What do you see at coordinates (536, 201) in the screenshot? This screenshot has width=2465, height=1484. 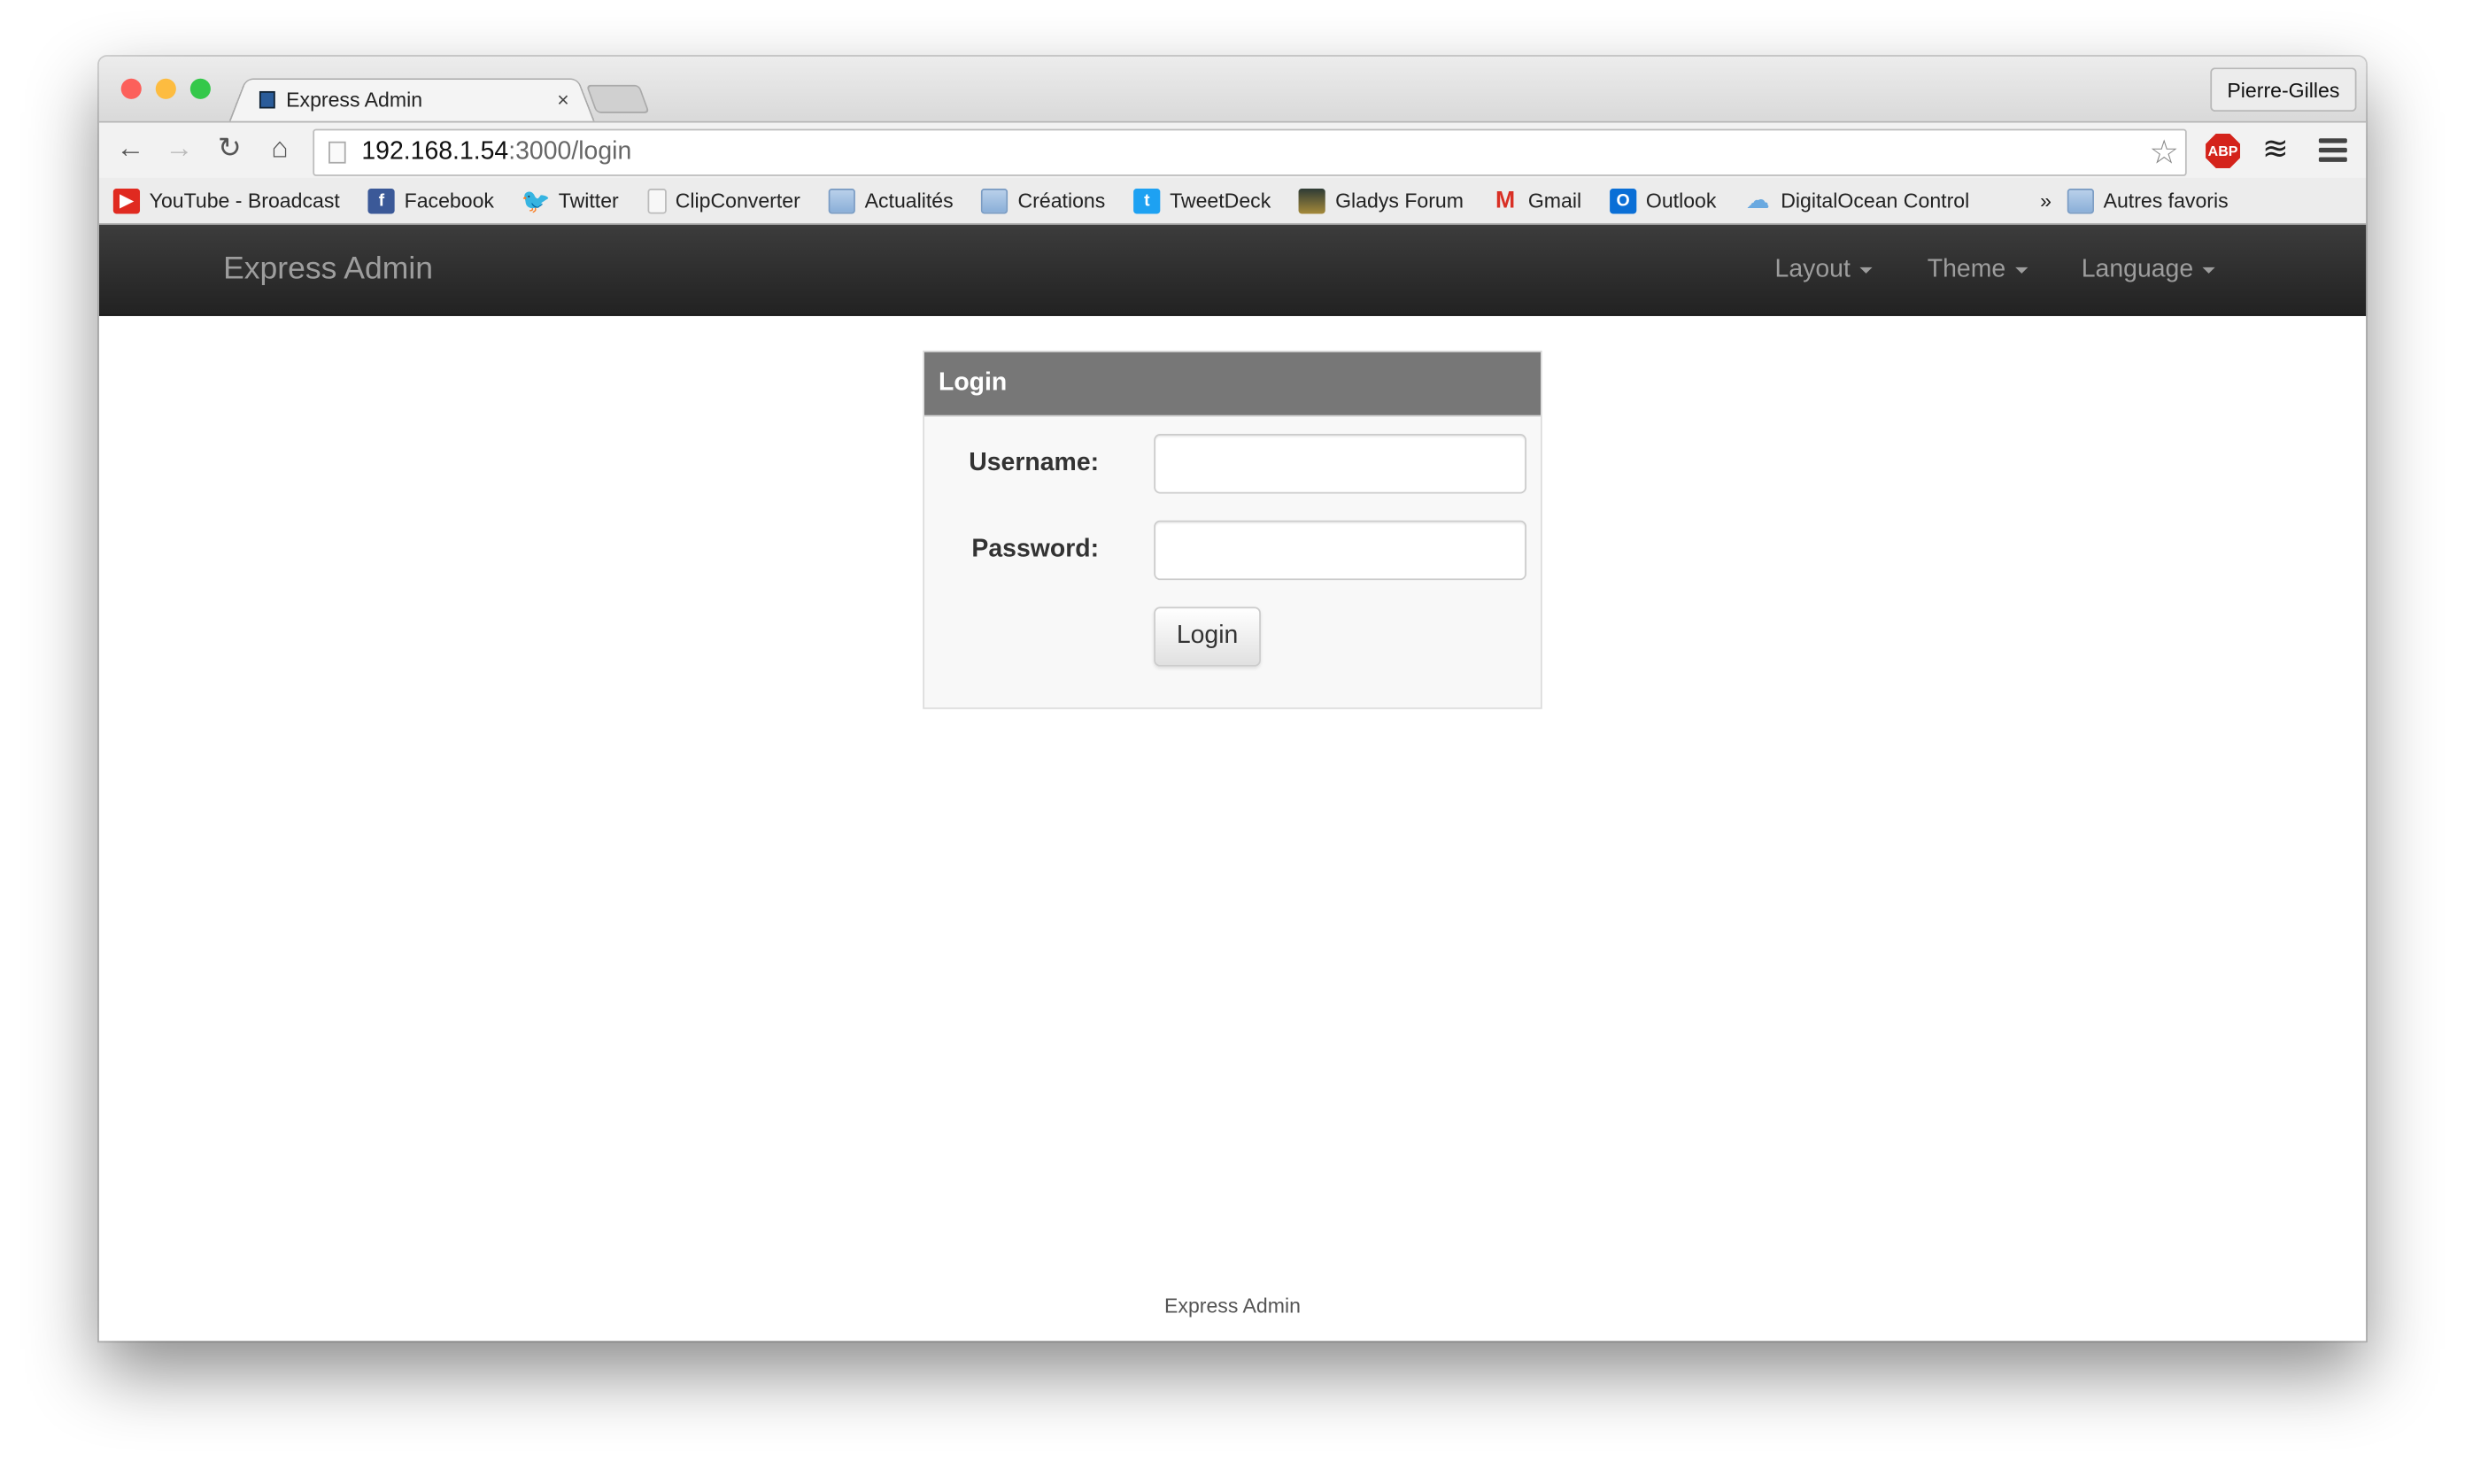 I see `twitter-icon: 🐦` at bounding box center [536, 201].